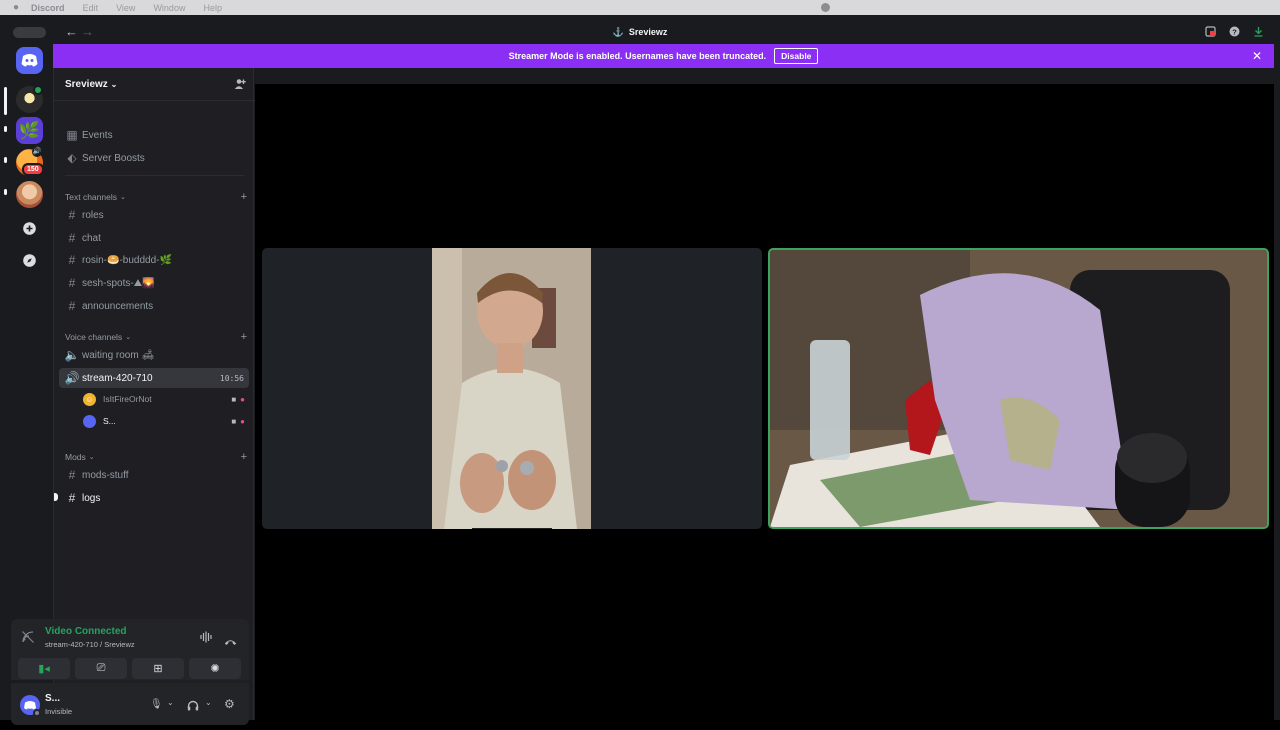  I want to click on discover-button, so click(29, 260).